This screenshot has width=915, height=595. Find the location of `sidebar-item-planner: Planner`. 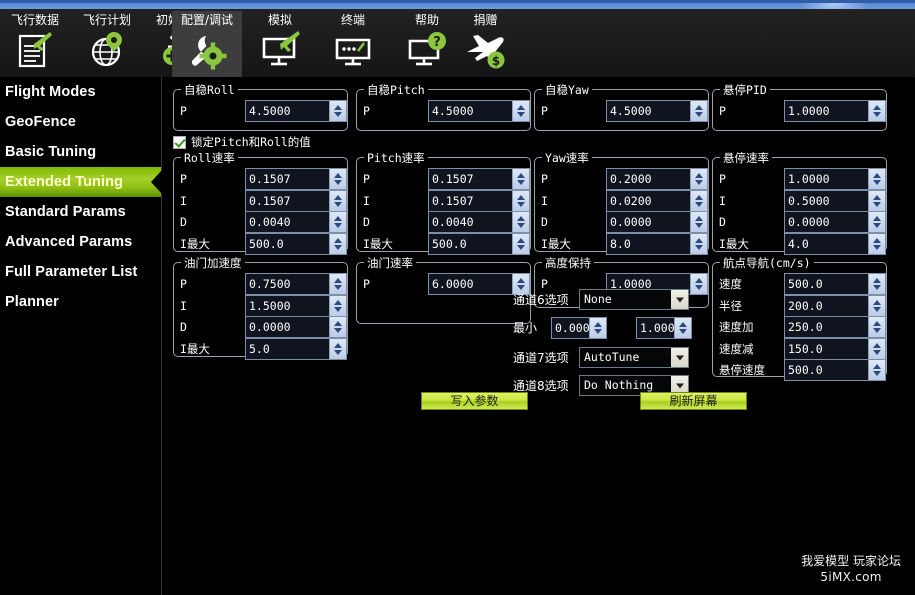

sidebar-item-planner: Planner is located at coordinates (80, 302).